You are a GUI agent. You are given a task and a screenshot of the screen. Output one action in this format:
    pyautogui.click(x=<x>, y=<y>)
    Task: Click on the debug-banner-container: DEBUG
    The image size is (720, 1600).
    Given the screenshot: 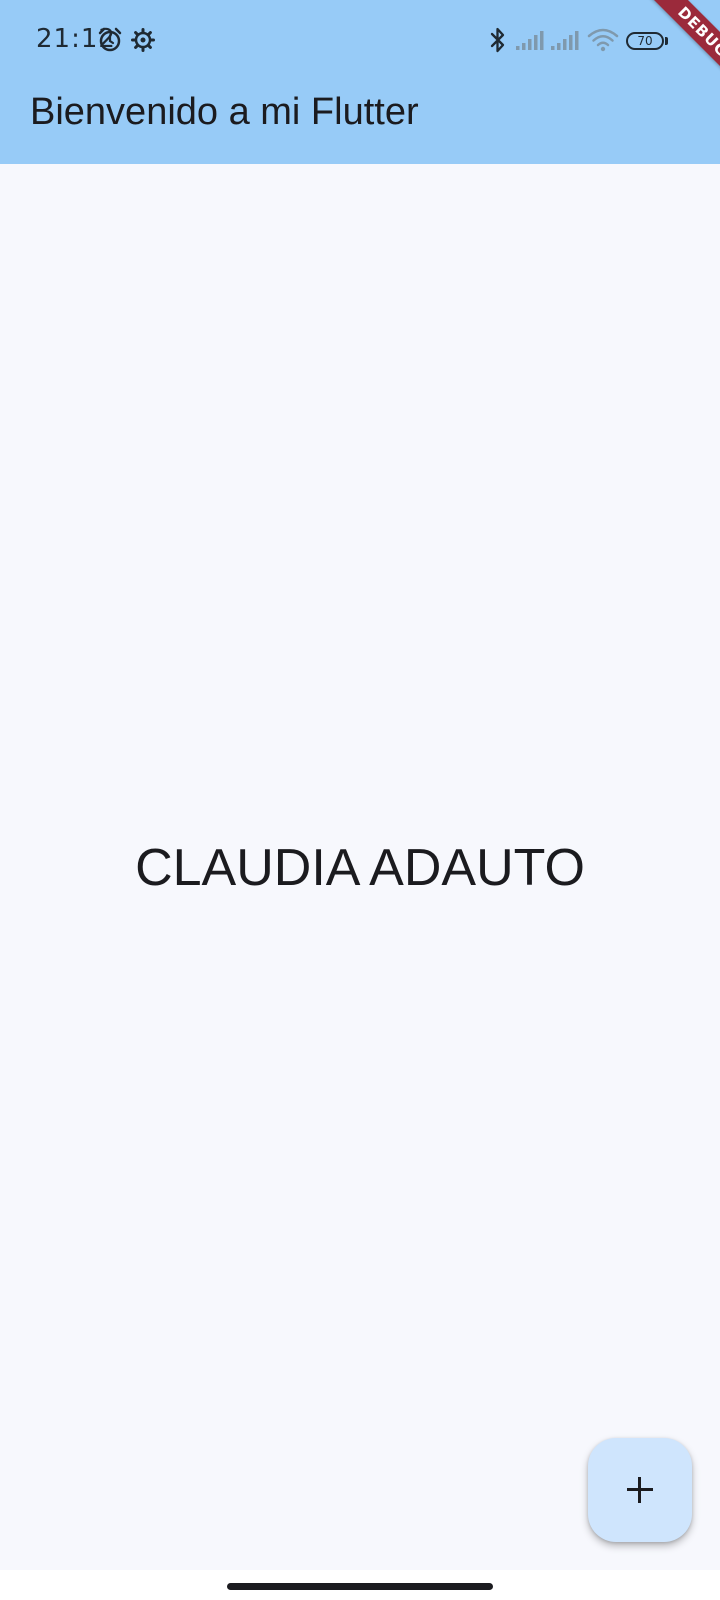 What is the action you would take?
    pyautogui.click(x=660, y=60)
    